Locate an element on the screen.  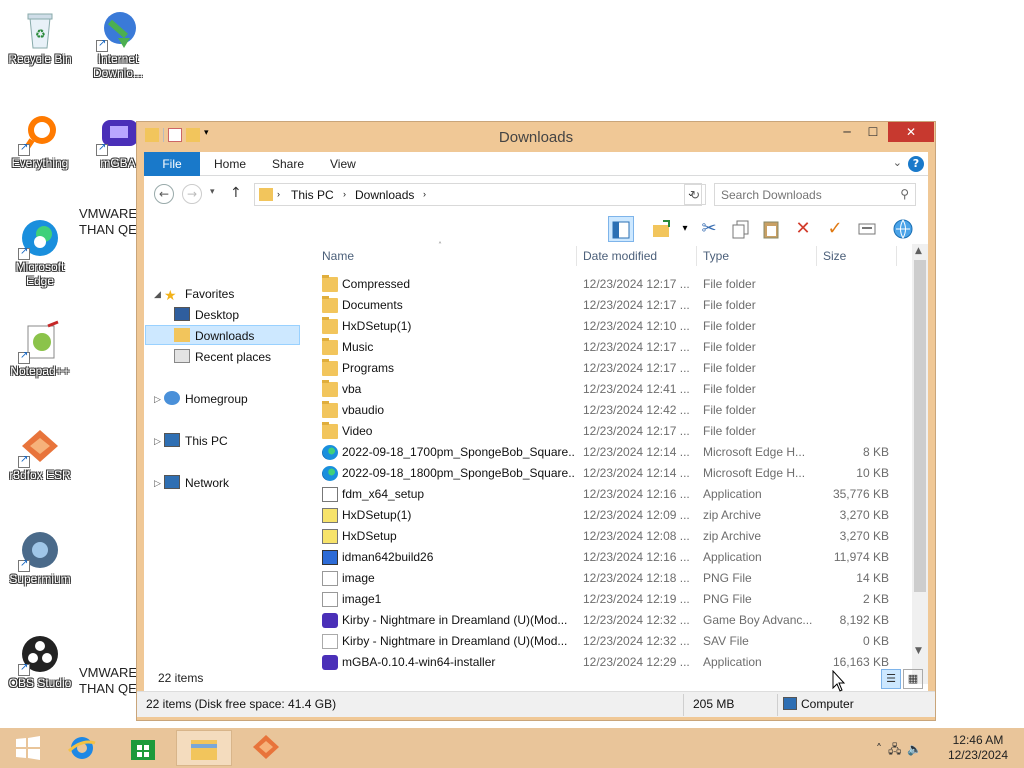
large-icons-view-icon: ▦ is located at coordinates (913, 679).